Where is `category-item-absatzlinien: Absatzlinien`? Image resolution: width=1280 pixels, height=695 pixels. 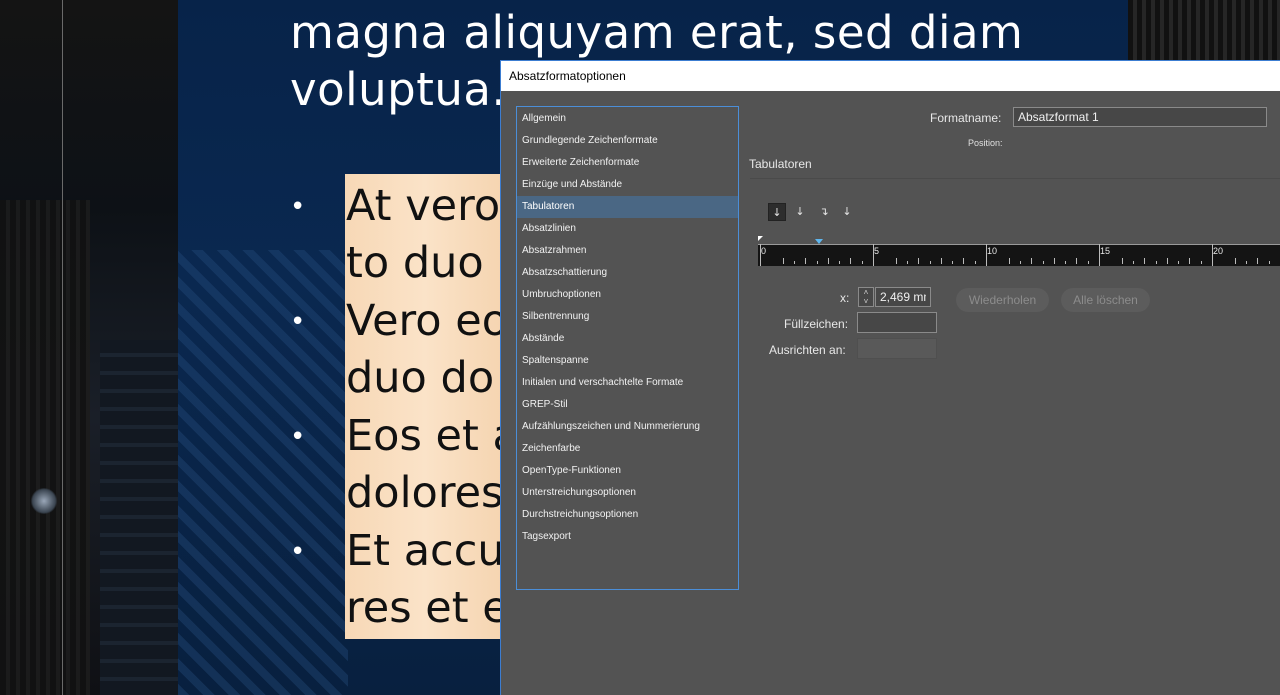 category-item-absatzlinien: Absatzlinien is located at coordinates (627, 229).